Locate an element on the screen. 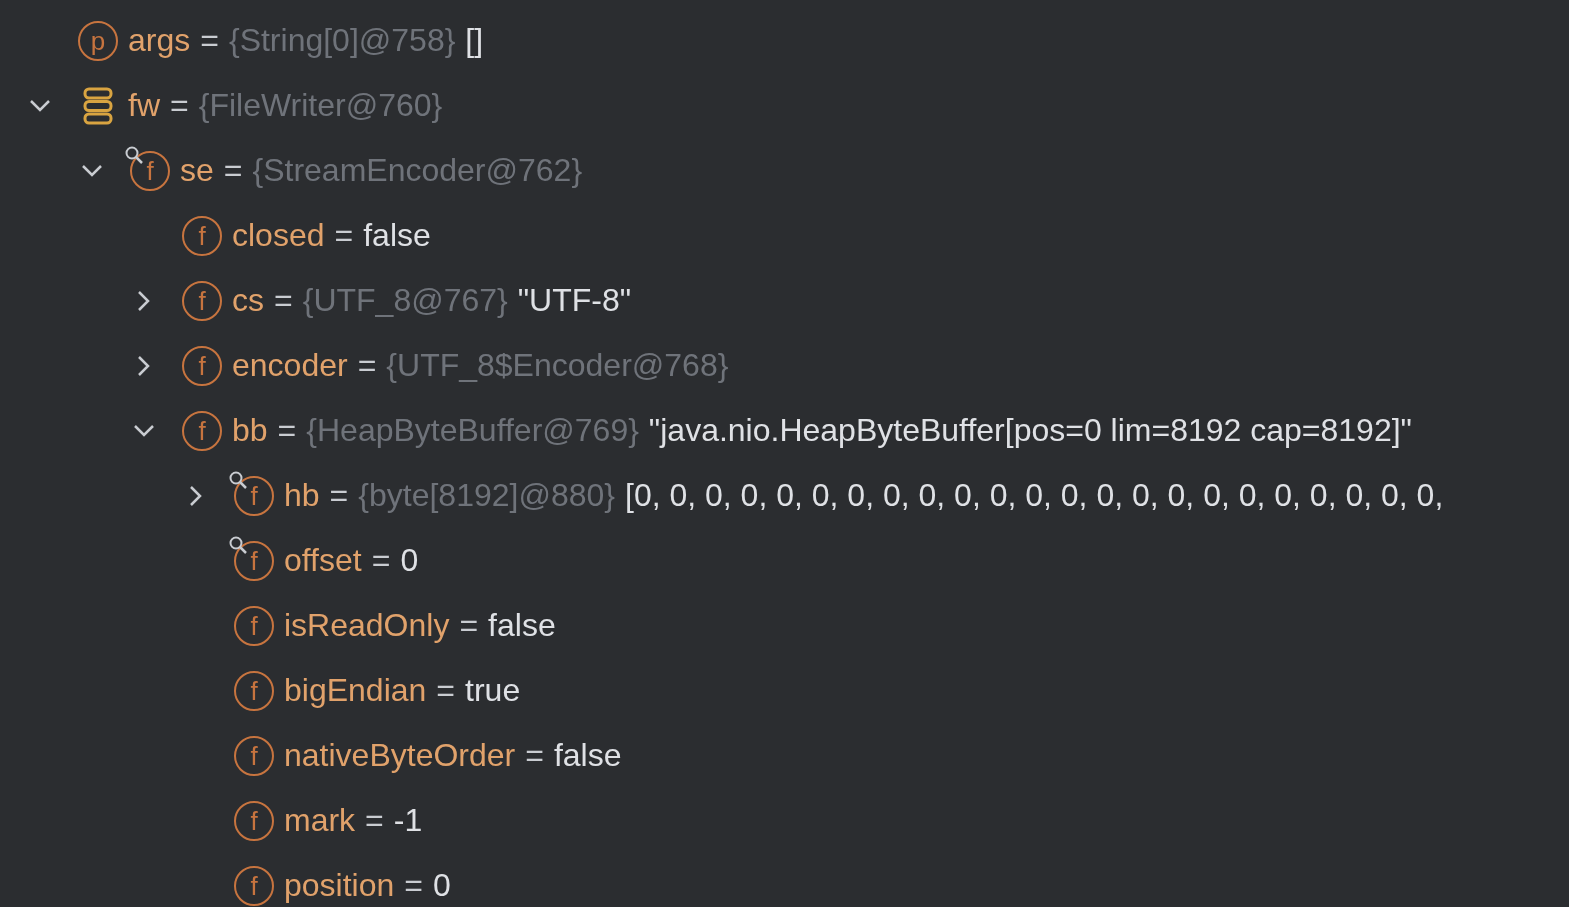 Image resolution: width=1569 pixels, height=907 pixels. parameter-icon: p is located at coordinates (98, 40).